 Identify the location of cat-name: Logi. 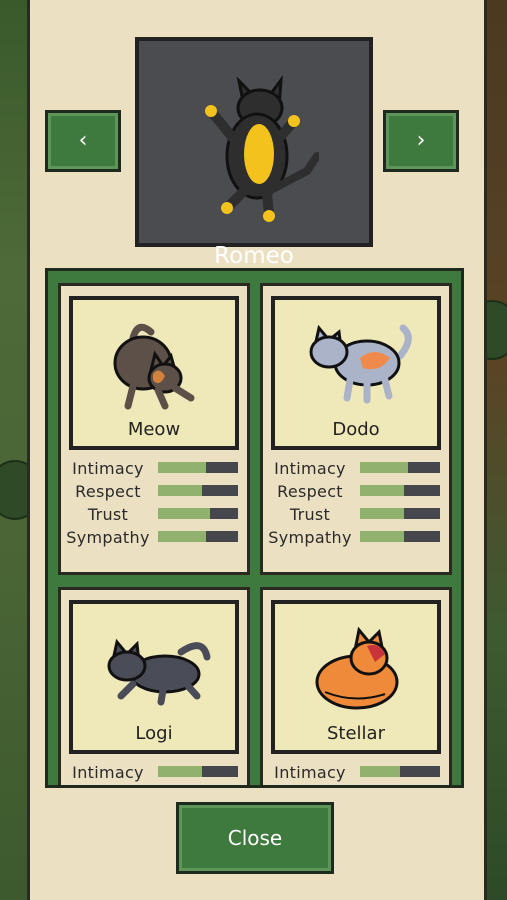
(154, 733).